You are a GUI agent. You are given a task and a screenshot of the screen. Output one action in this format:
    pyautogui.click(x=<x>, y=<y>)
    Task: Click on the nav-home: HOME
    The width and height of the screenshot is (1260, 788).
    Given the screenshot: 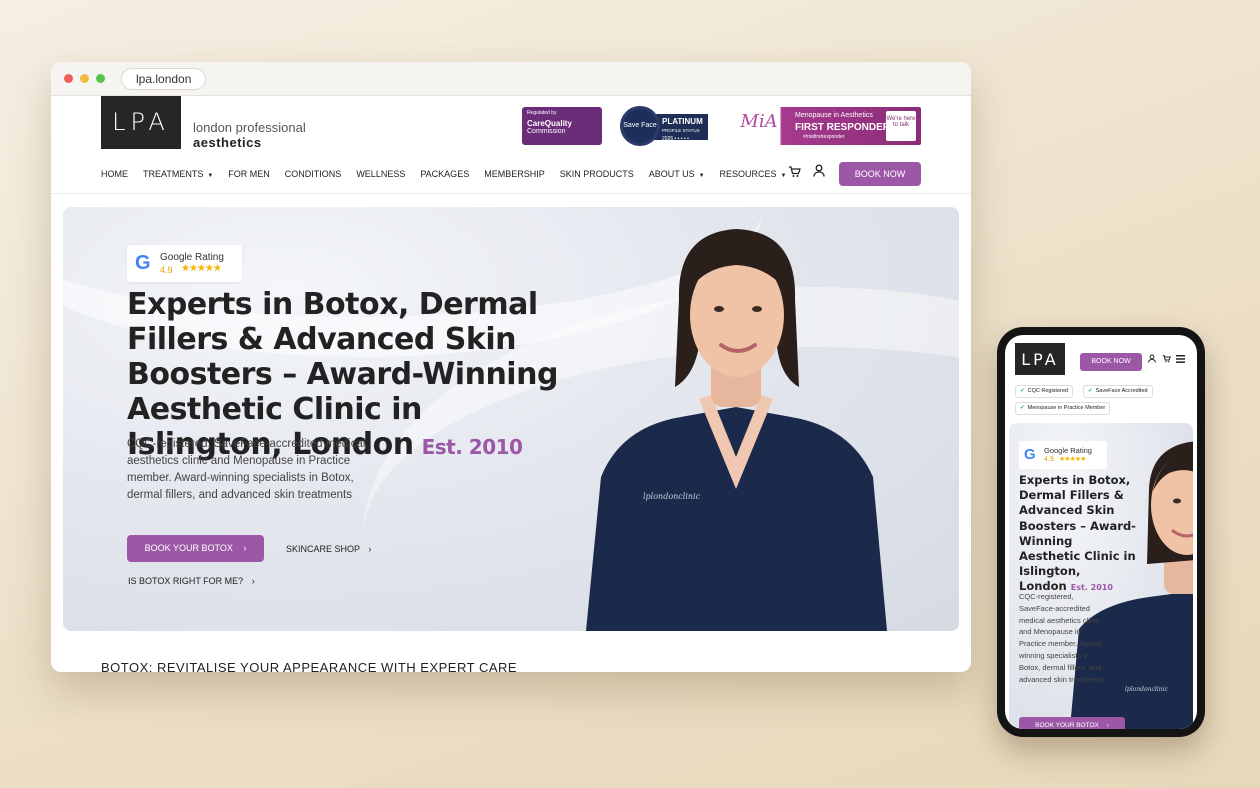 What is the action you would take?
    pyautogui.click(x=114, y=174)
    